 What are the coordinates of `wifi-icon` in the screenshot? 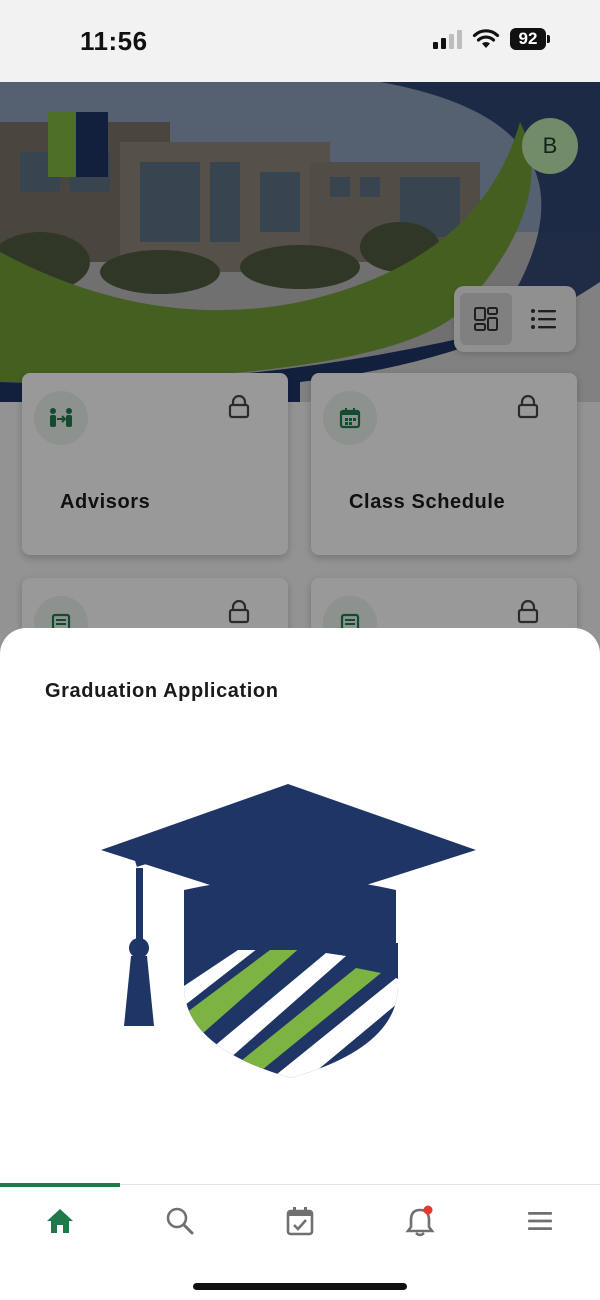 It's located at (486, 38).